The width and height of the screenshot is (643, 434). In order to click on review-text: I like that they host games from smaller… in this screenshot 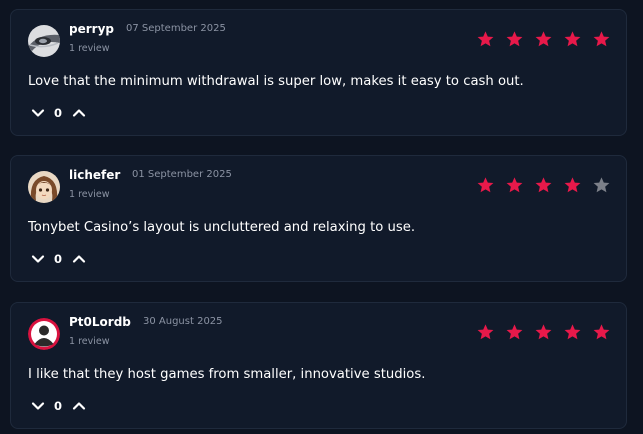, I will do `click(227, 374)`.